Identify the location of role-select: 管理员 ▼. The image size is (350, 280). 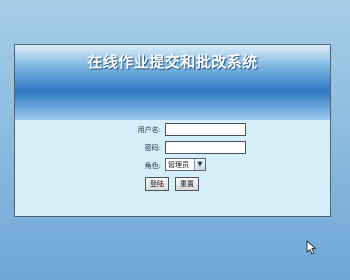
(185, 164).